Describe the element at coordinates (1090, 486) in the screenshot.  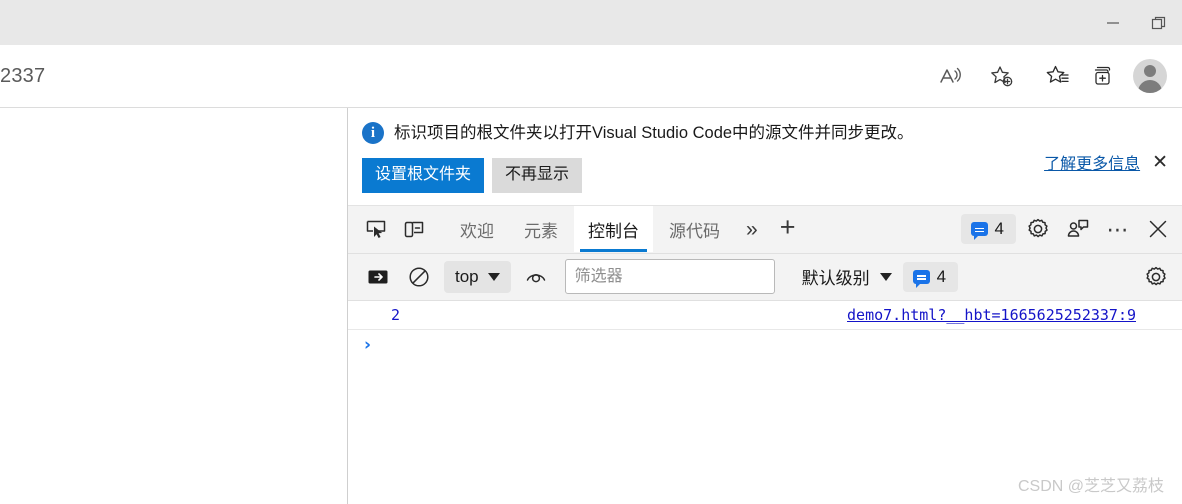
I see `csdn-watermark: CSDN @芝芝又荔枝` at that location.